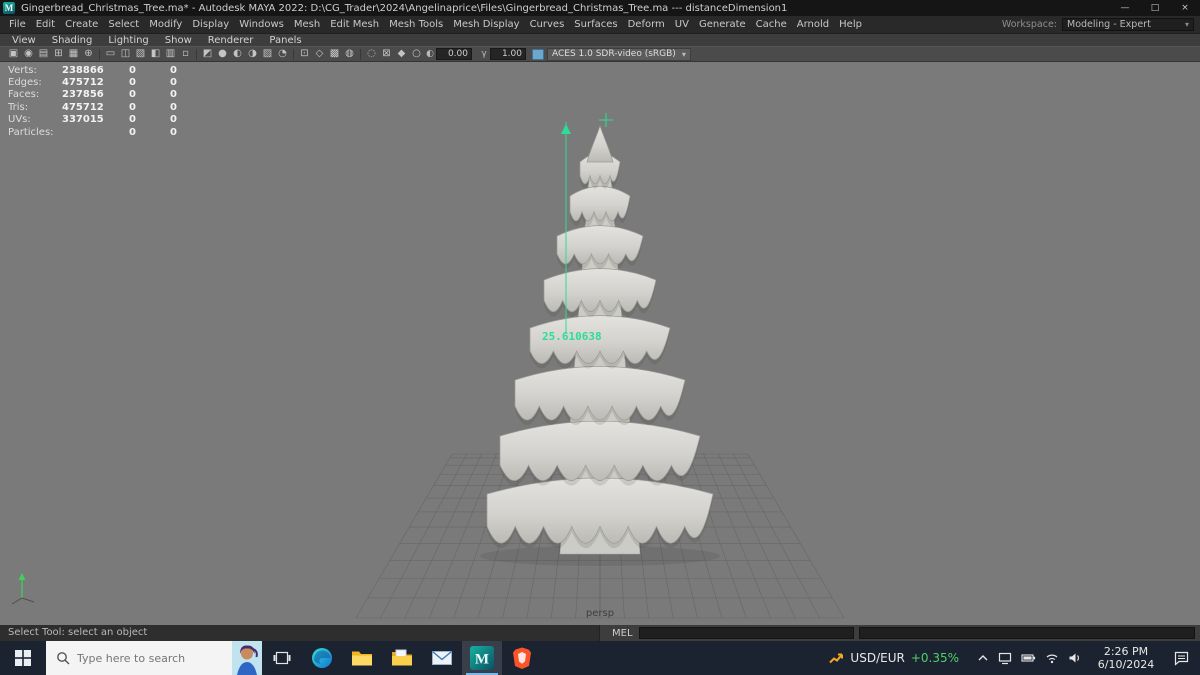 The height and width of the screenshot is (675, 1200). What do you see at coordinates (123, 24) in the screenshot?
I see `menu-select: Select` at bounding box center [123, 24].